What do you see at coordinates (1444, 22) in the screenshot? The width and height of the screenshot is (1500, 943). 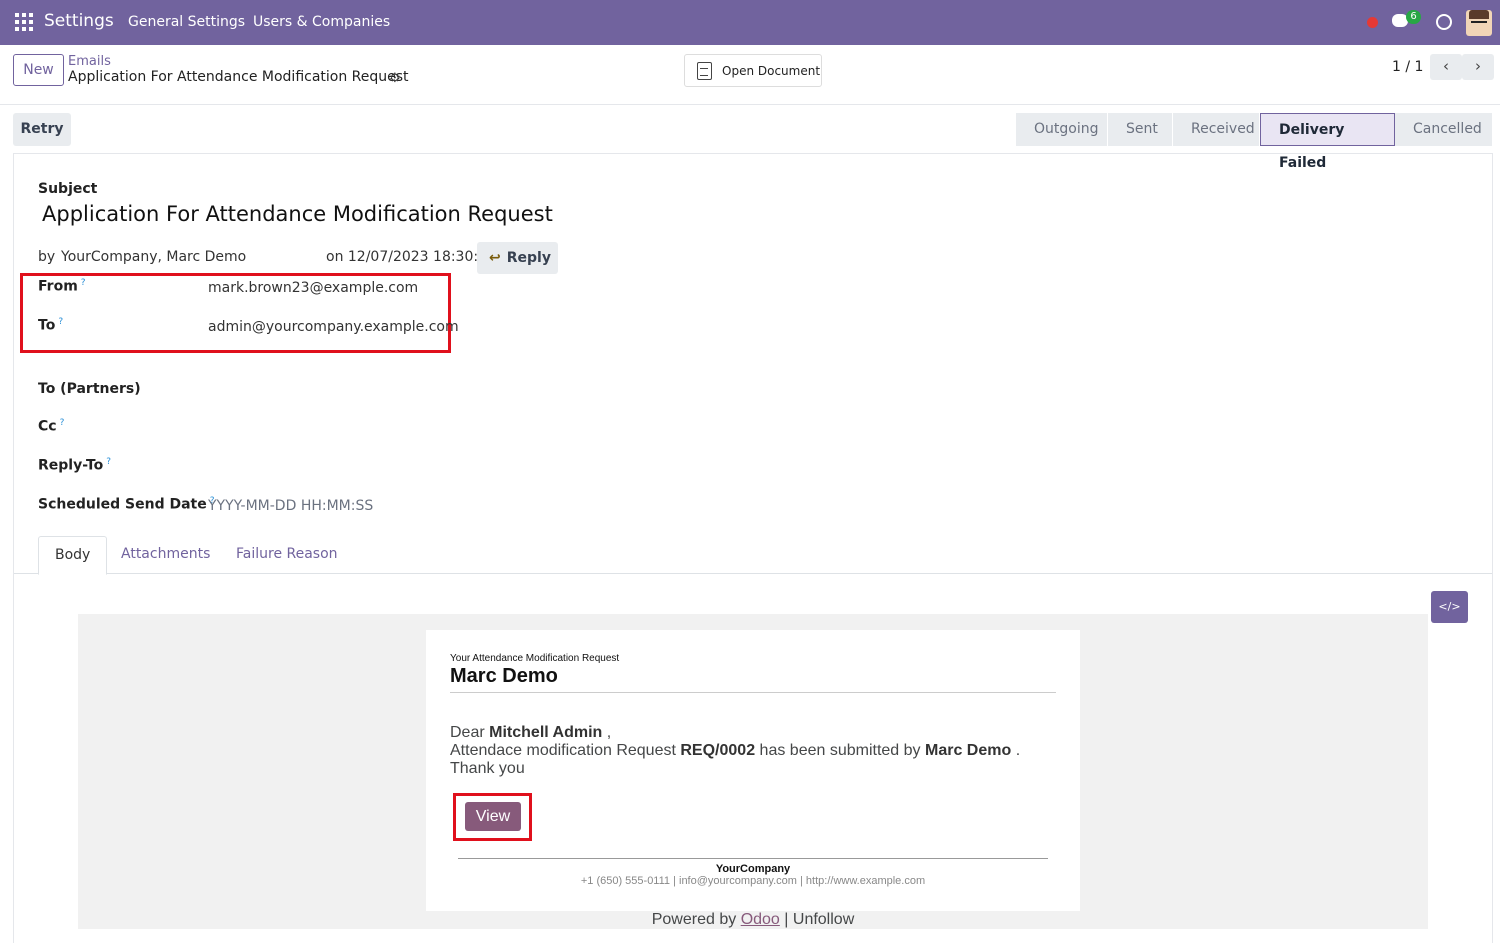 I see `activity-clock-icon` at bounding box center [1444, 22].